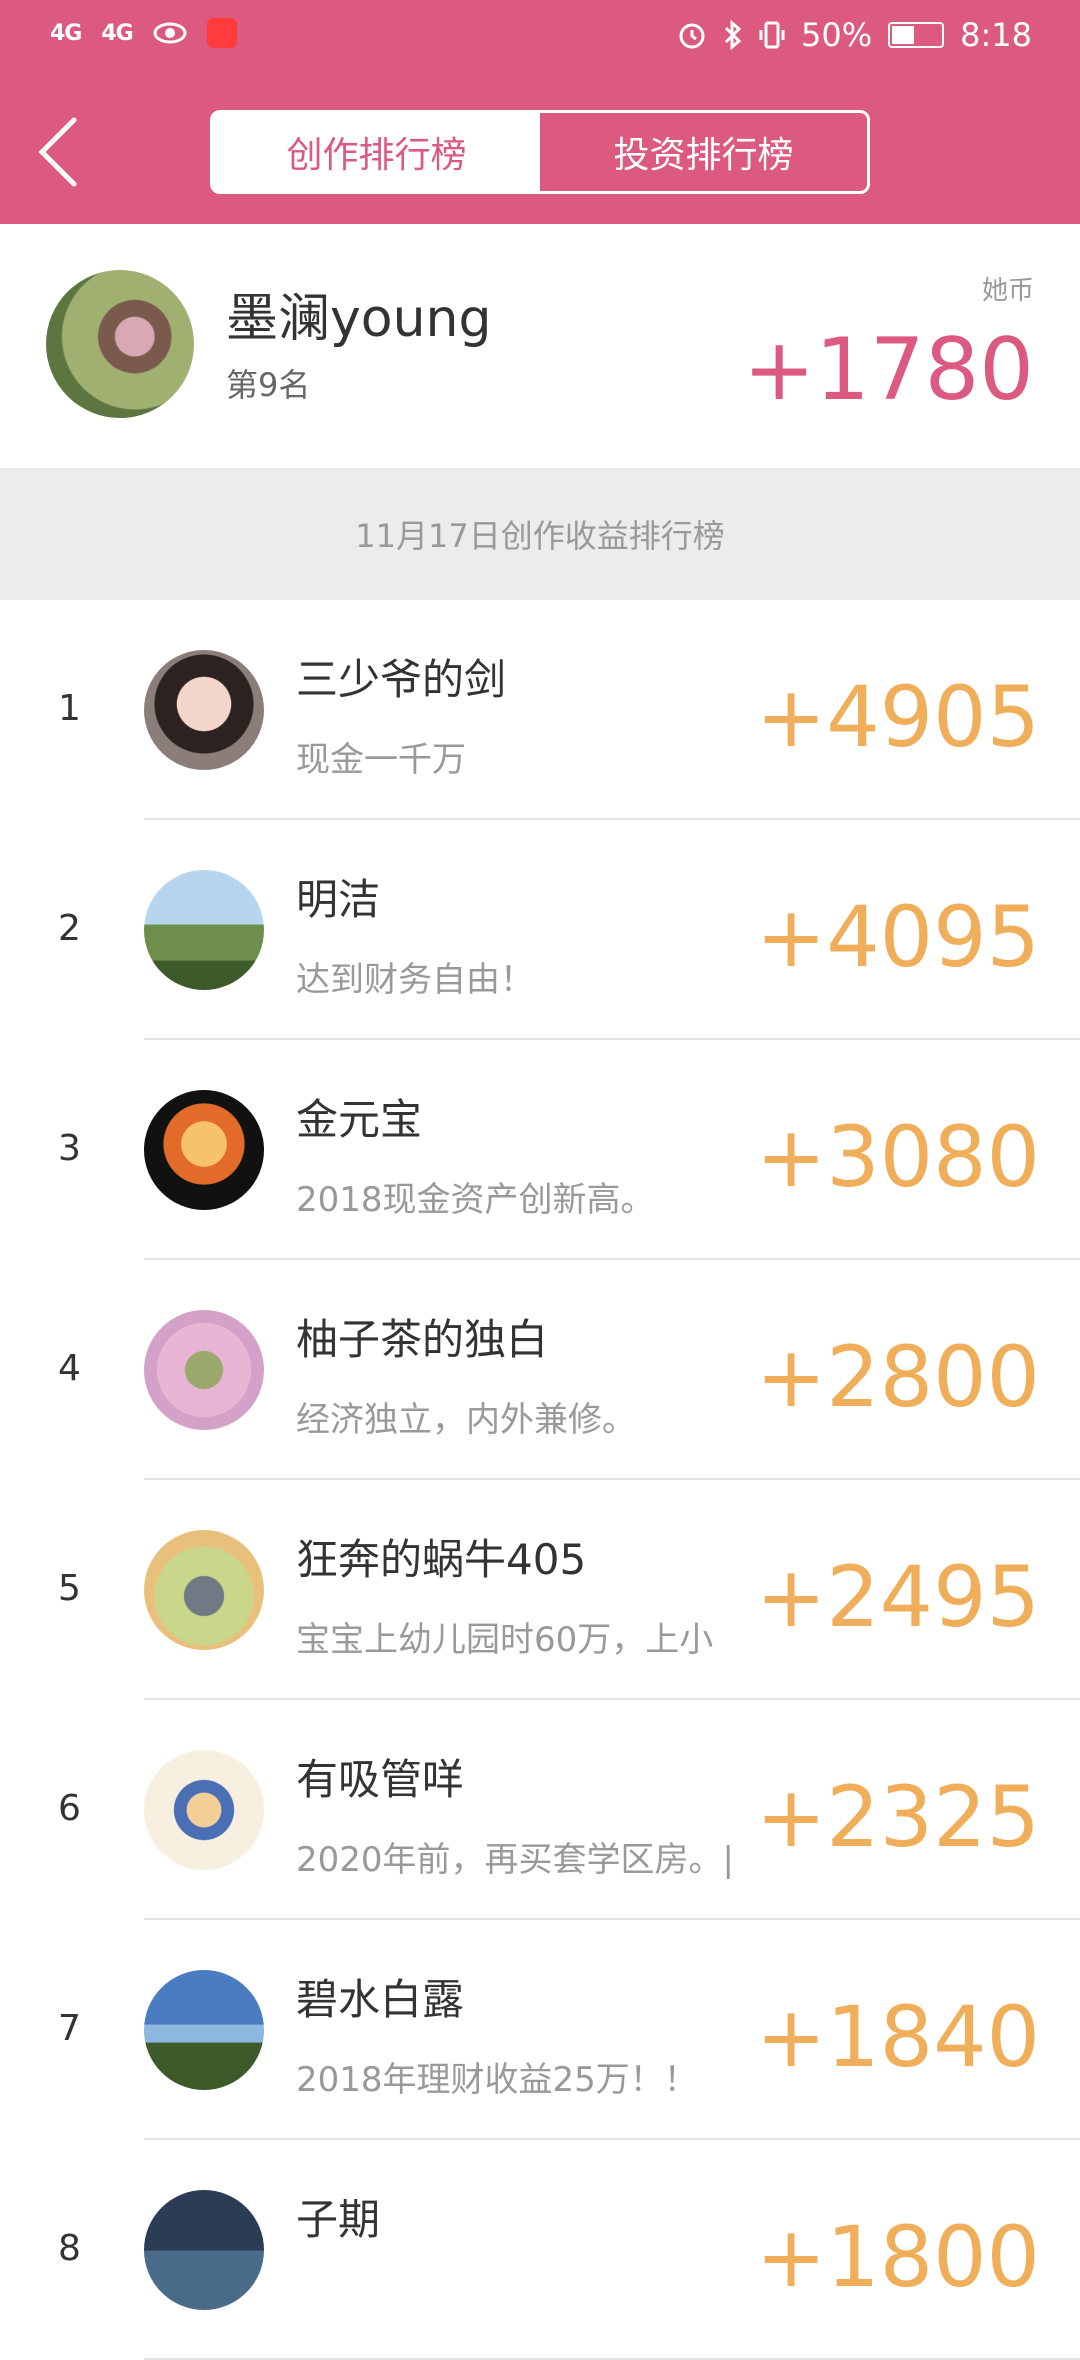 This screenshot has height=2360, width=1080. What do you see at coordinates (692, 36) in the screenshot?
I see `alarm-icon` at bounding box center [692, 36].